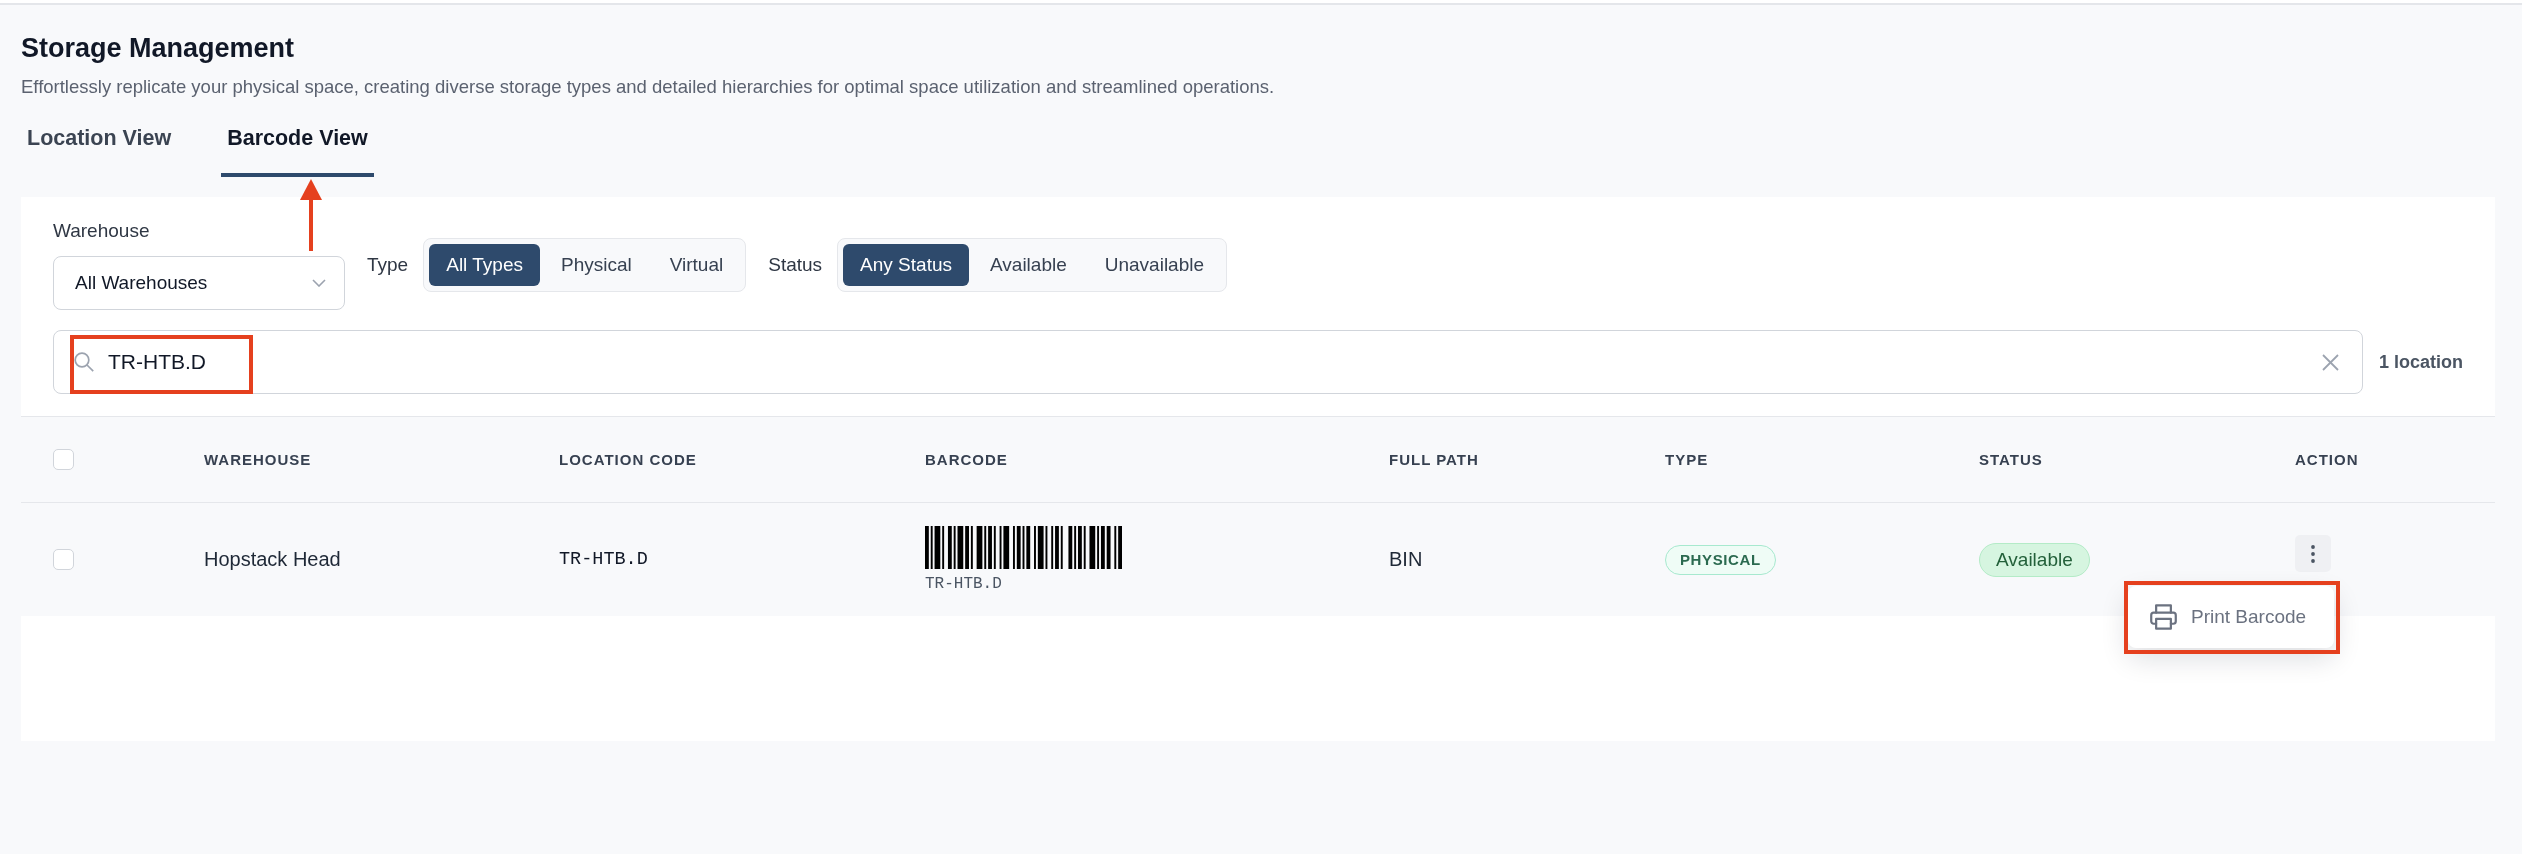 The width and height of the screenshot is (2522, 854). Describe the element at coordinates (84, 362) in the screenshot. I see `search-icon` at that location.